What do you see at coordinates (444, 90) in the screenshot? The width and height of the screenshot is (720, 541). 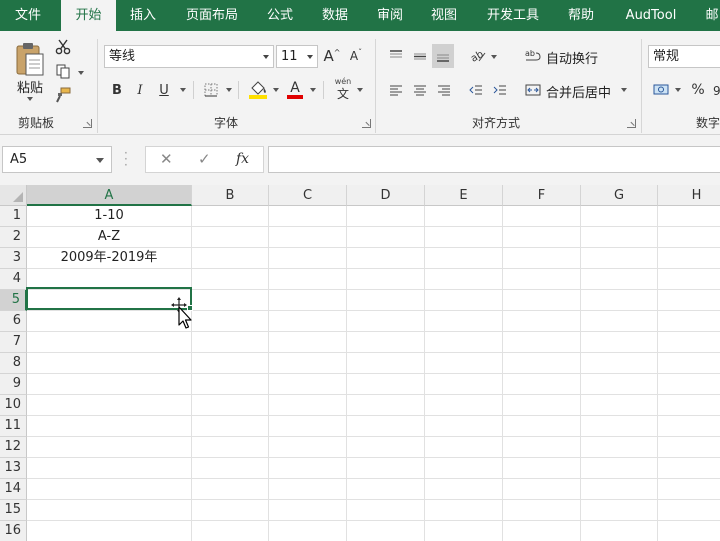 I see `align-right-icon` at bounding box center [444, 90].